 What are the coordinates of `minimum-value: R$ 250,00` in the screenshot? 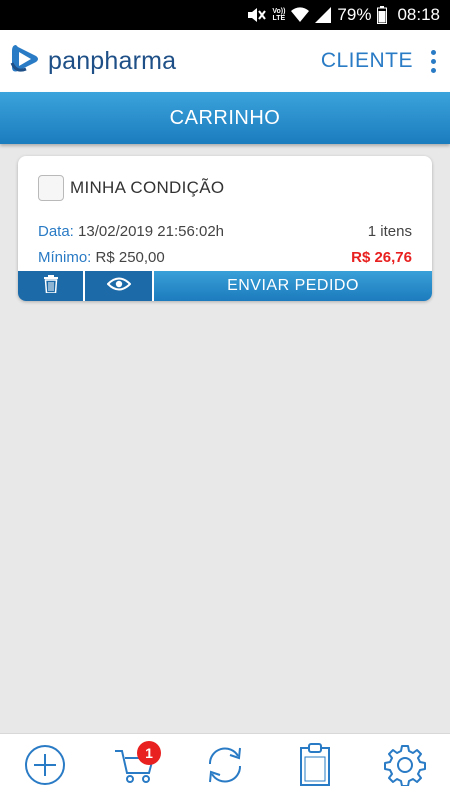 It's located at (130, 257).